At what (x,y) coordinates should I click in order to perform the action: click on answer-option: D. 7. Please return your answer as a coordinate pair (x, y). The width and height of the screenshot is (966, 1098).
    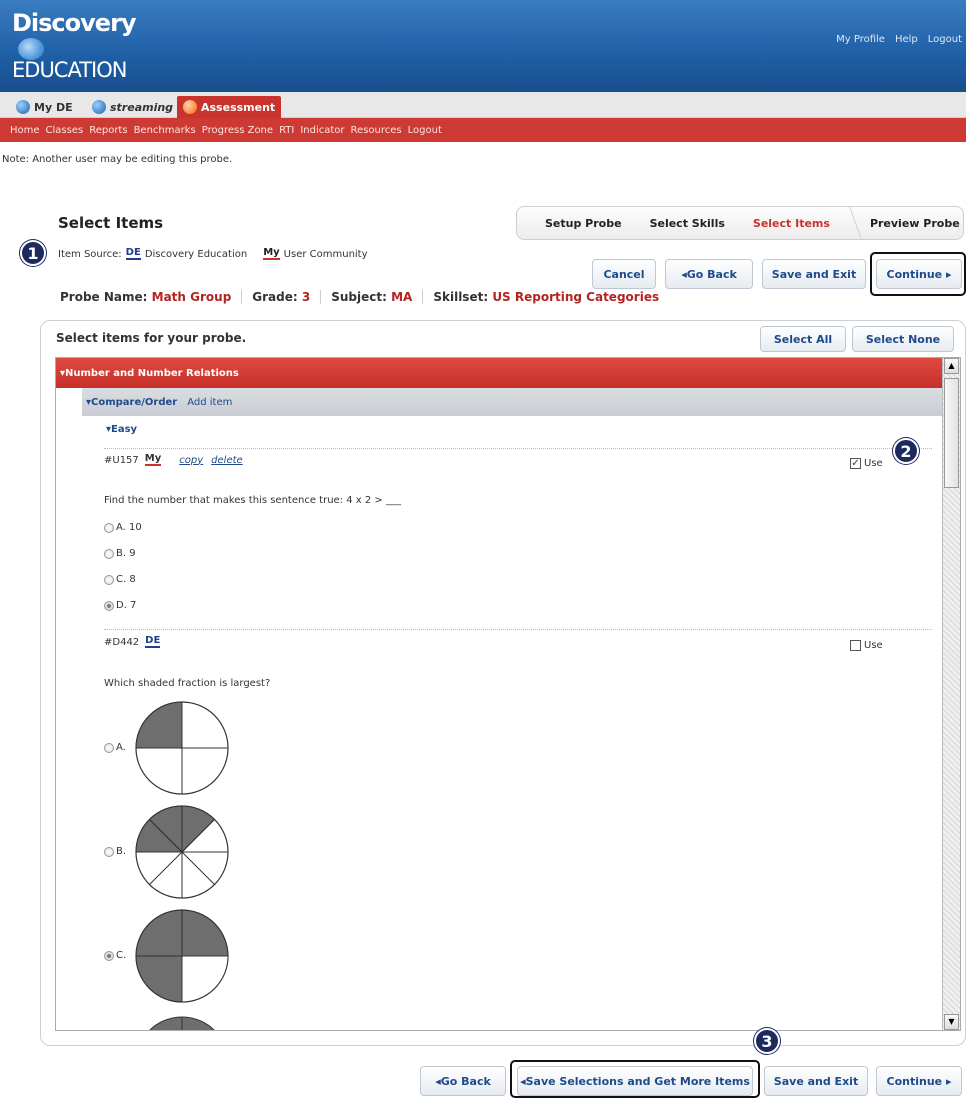
    Looking at the image, I should click on (120, 605).